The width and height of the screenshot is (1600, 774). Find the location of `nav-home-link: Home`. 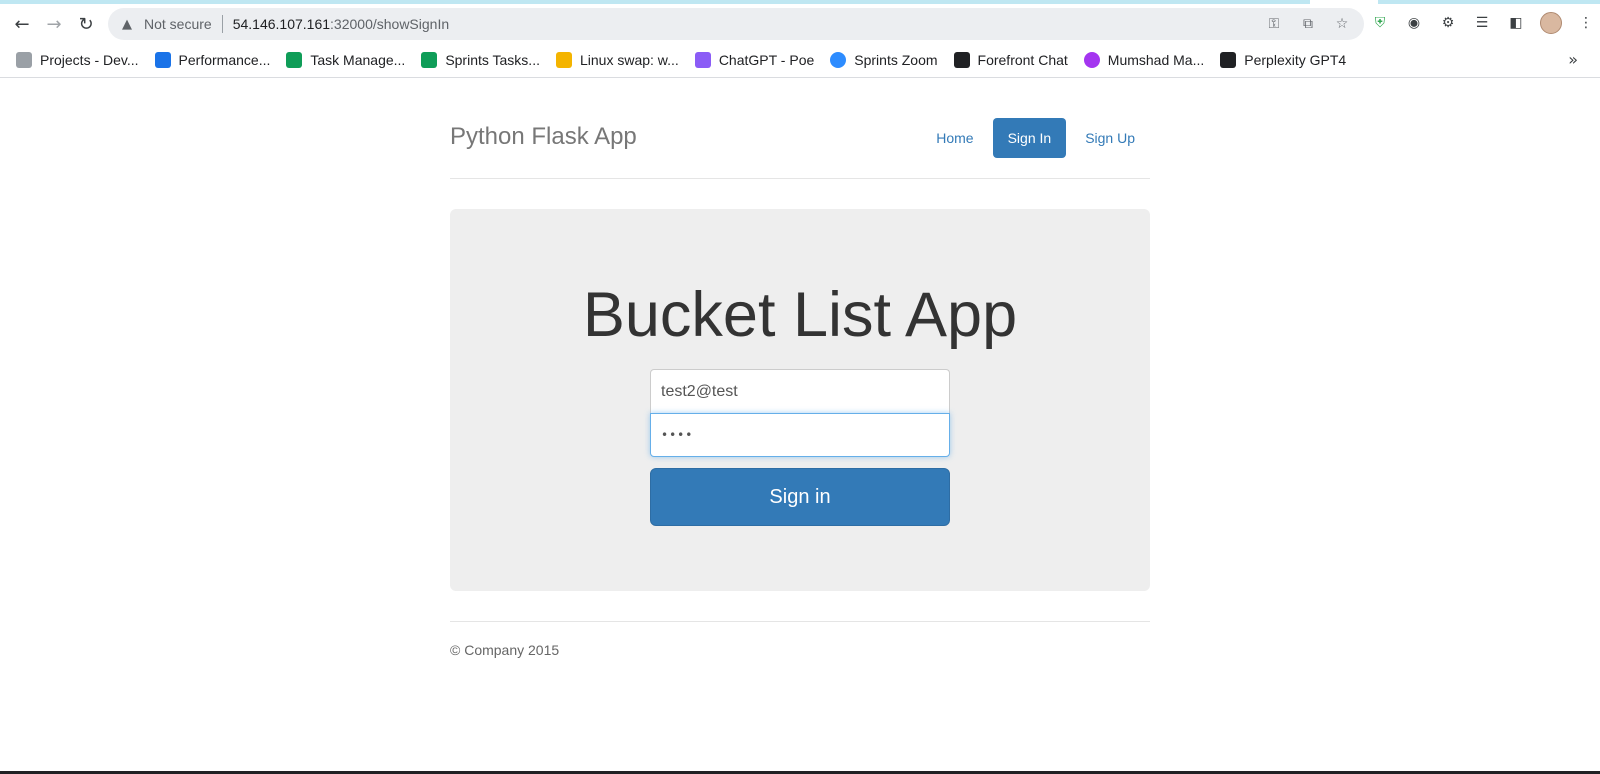

nav-home-link: Home is located at coordinates (954, 138).